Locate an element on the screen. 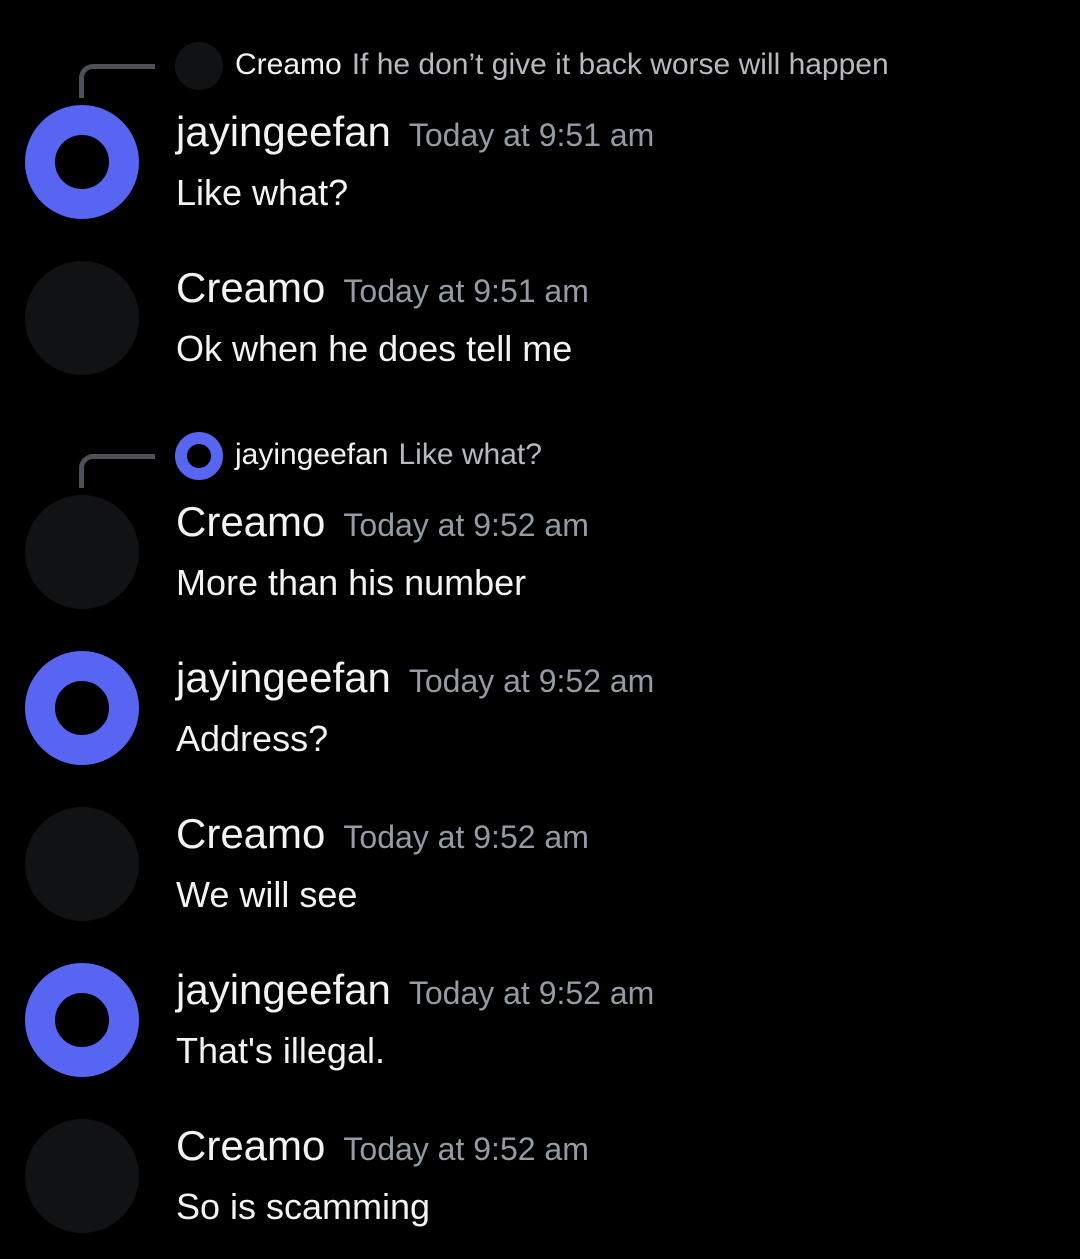 Image resolution: width=1080 pixels, height=1259 pixels. message-text: That's illegal. is located at coordinates (280, 1050).